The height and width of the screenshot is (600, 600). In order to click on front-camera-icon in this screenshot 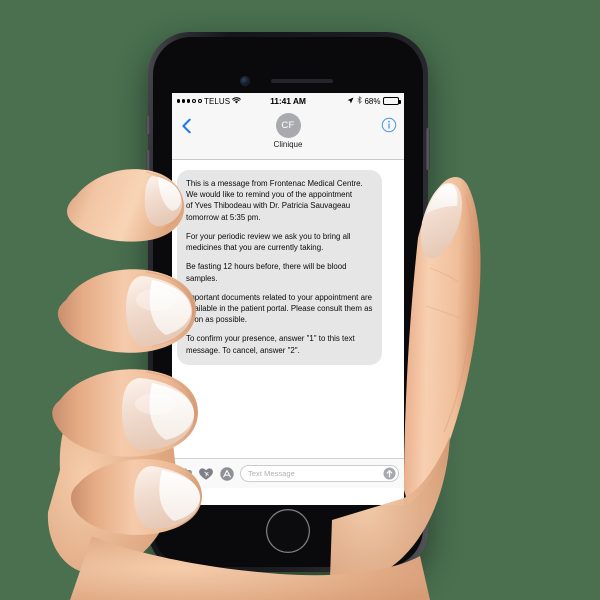, I will do `click(245, 81)`.